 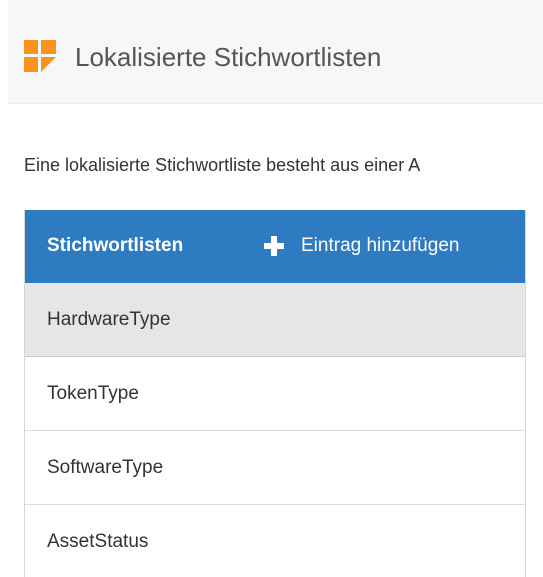 What do you see at coordinates (109, 319) in the screenshot?
I see `list-item-label: HardwareType` at bounding box center [109, 319].